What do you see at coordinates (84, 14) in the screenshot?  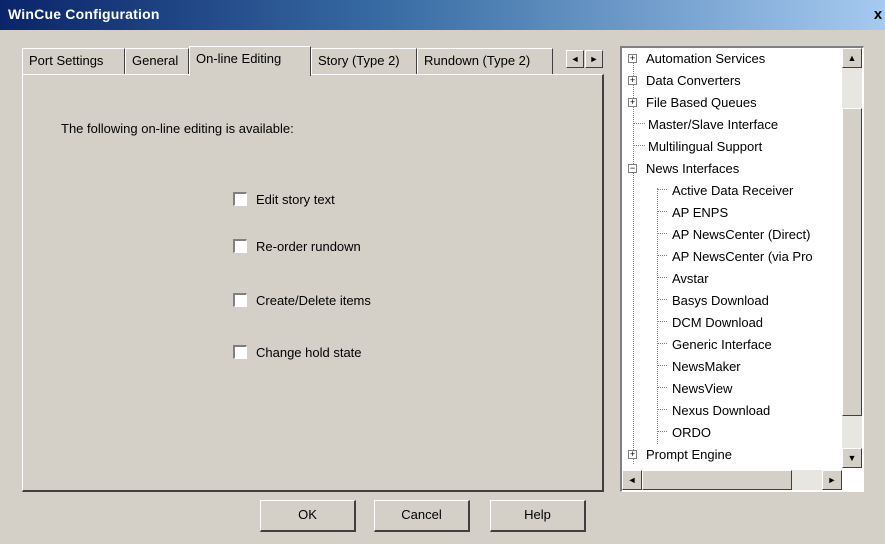 I see `window-title: WinCue Configuration` at bounding box center [84, 14].